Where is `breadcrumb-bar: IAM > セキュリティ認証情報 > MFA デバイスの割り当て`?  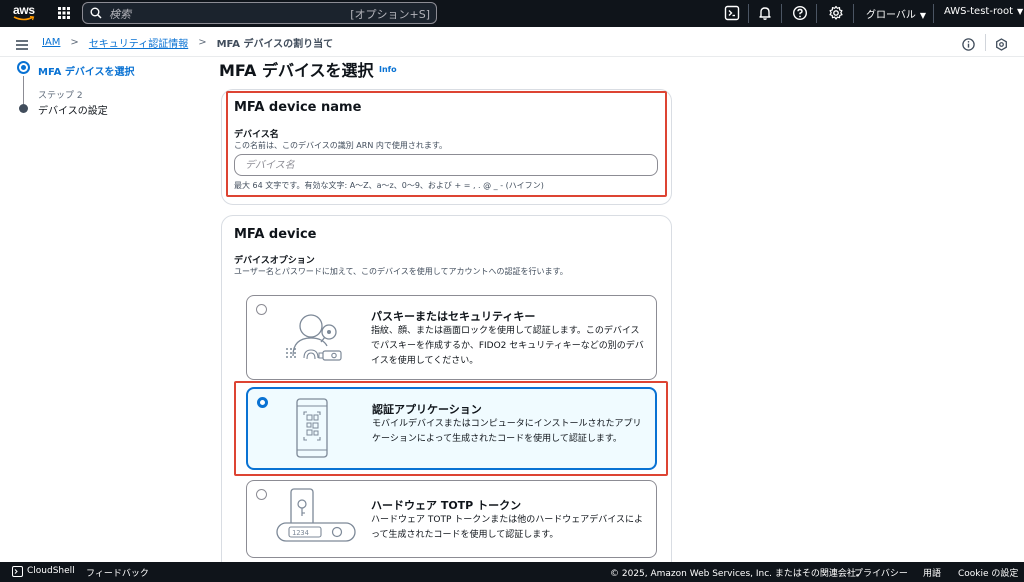
breadcrumb-bar: IAM > セキュリティ認証情報 > MFA デバイスの割り当て is located at coordinates (512, 42).